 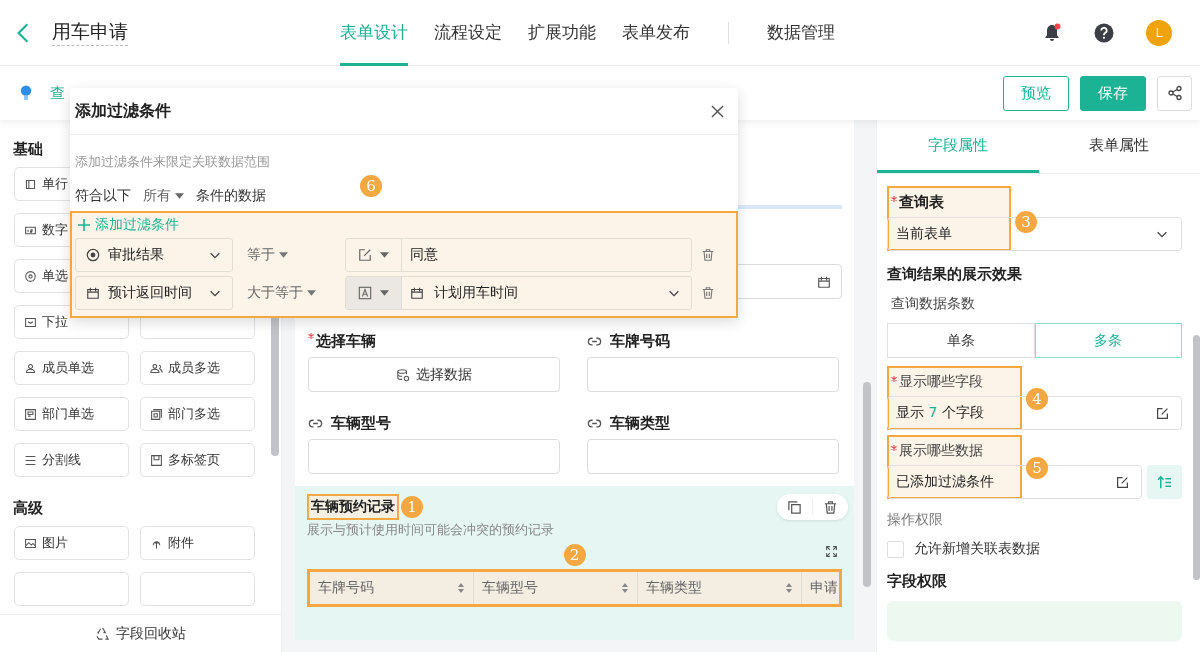 What do you see at coordinates (90, 32) in the screenshot?
I see `app-title: 用车申请` at bounding box center [90, 32].